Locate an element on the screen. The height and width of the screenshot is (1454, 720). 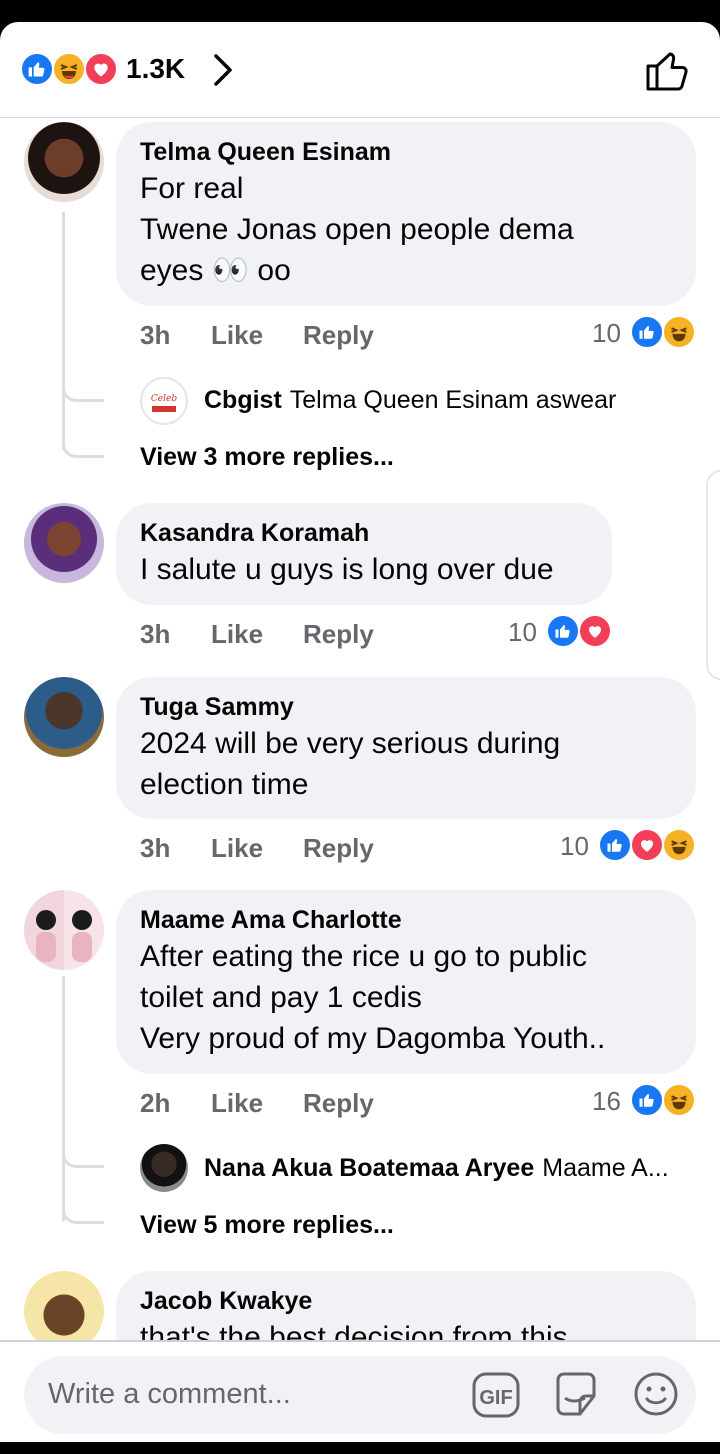
svg-text: GIF is located at coordinates (495, 1398).